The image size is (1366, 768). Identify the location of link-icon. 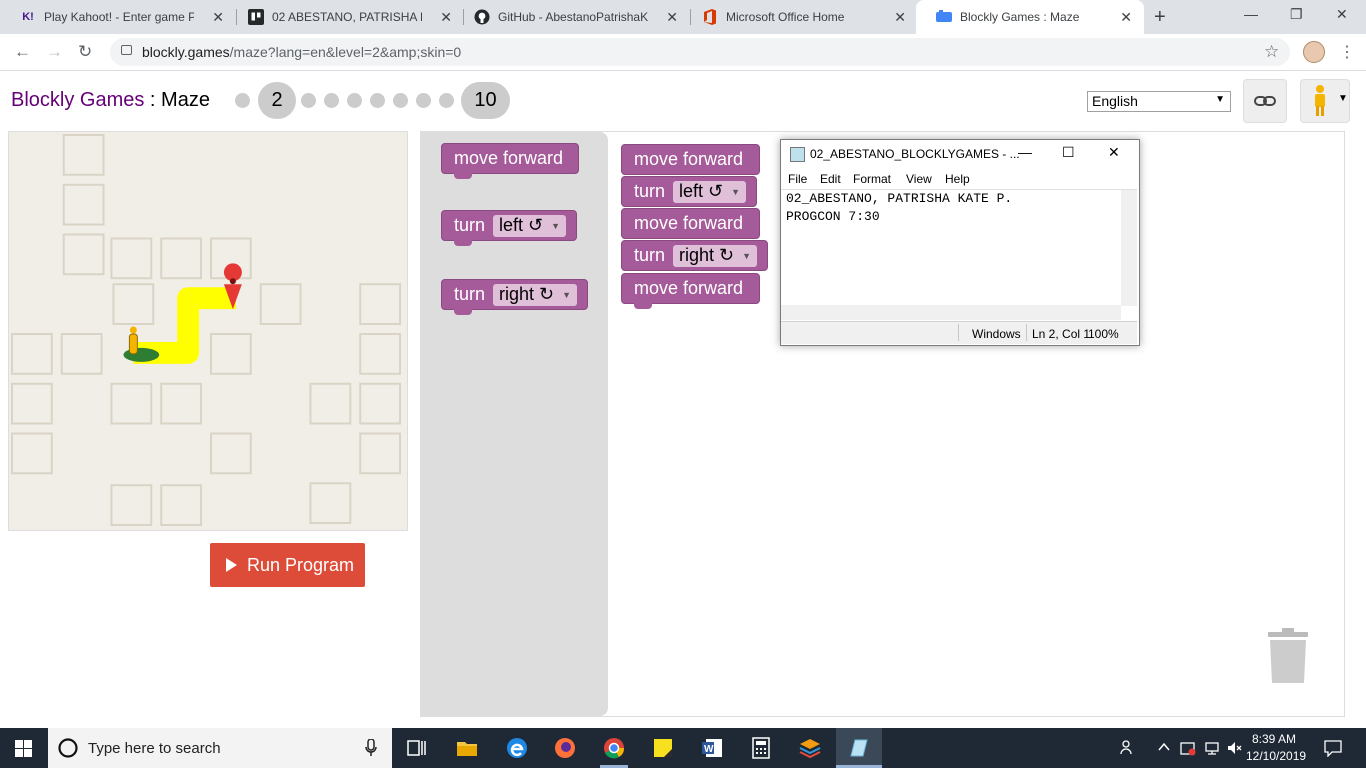
(1265, 101).